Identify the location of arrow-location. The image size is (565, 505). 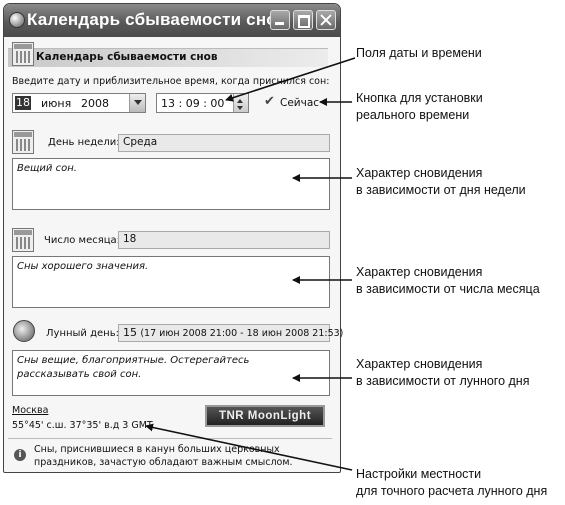
(249, 447).